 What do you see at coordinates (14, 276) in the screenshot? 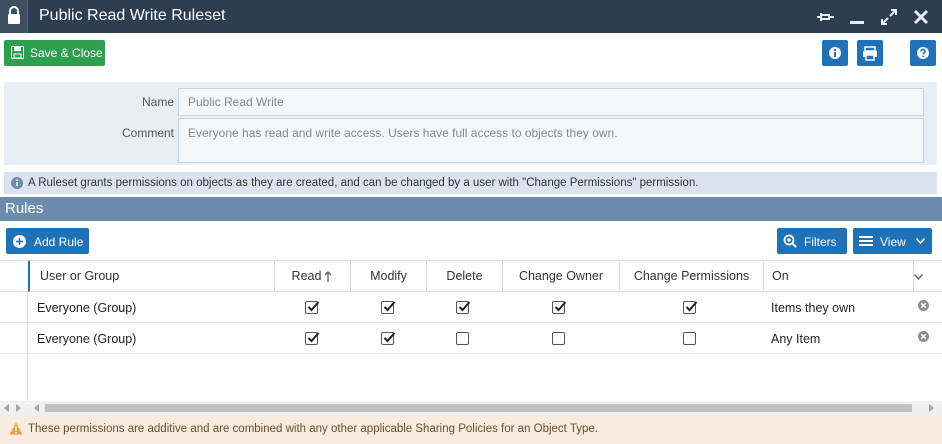
I see `row-selector-header` at bounding box center [14, 276].